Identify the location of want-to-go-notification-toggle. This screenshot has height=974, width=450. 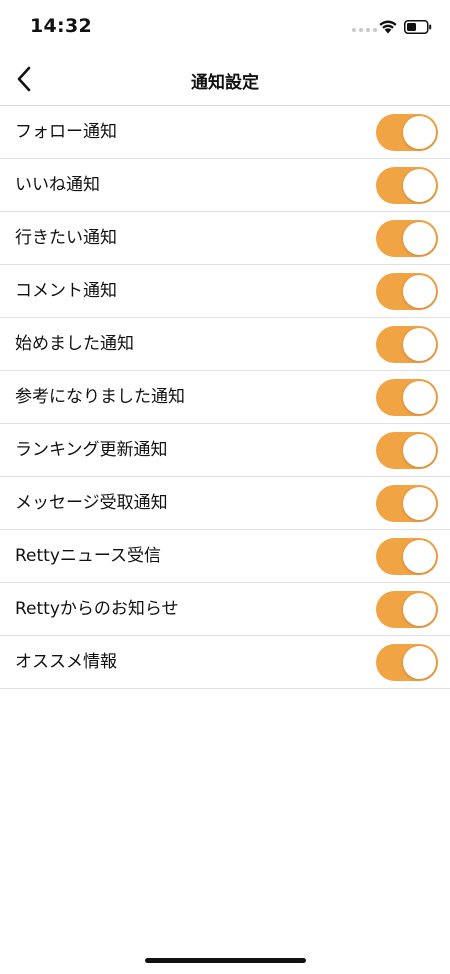
(407, 238).